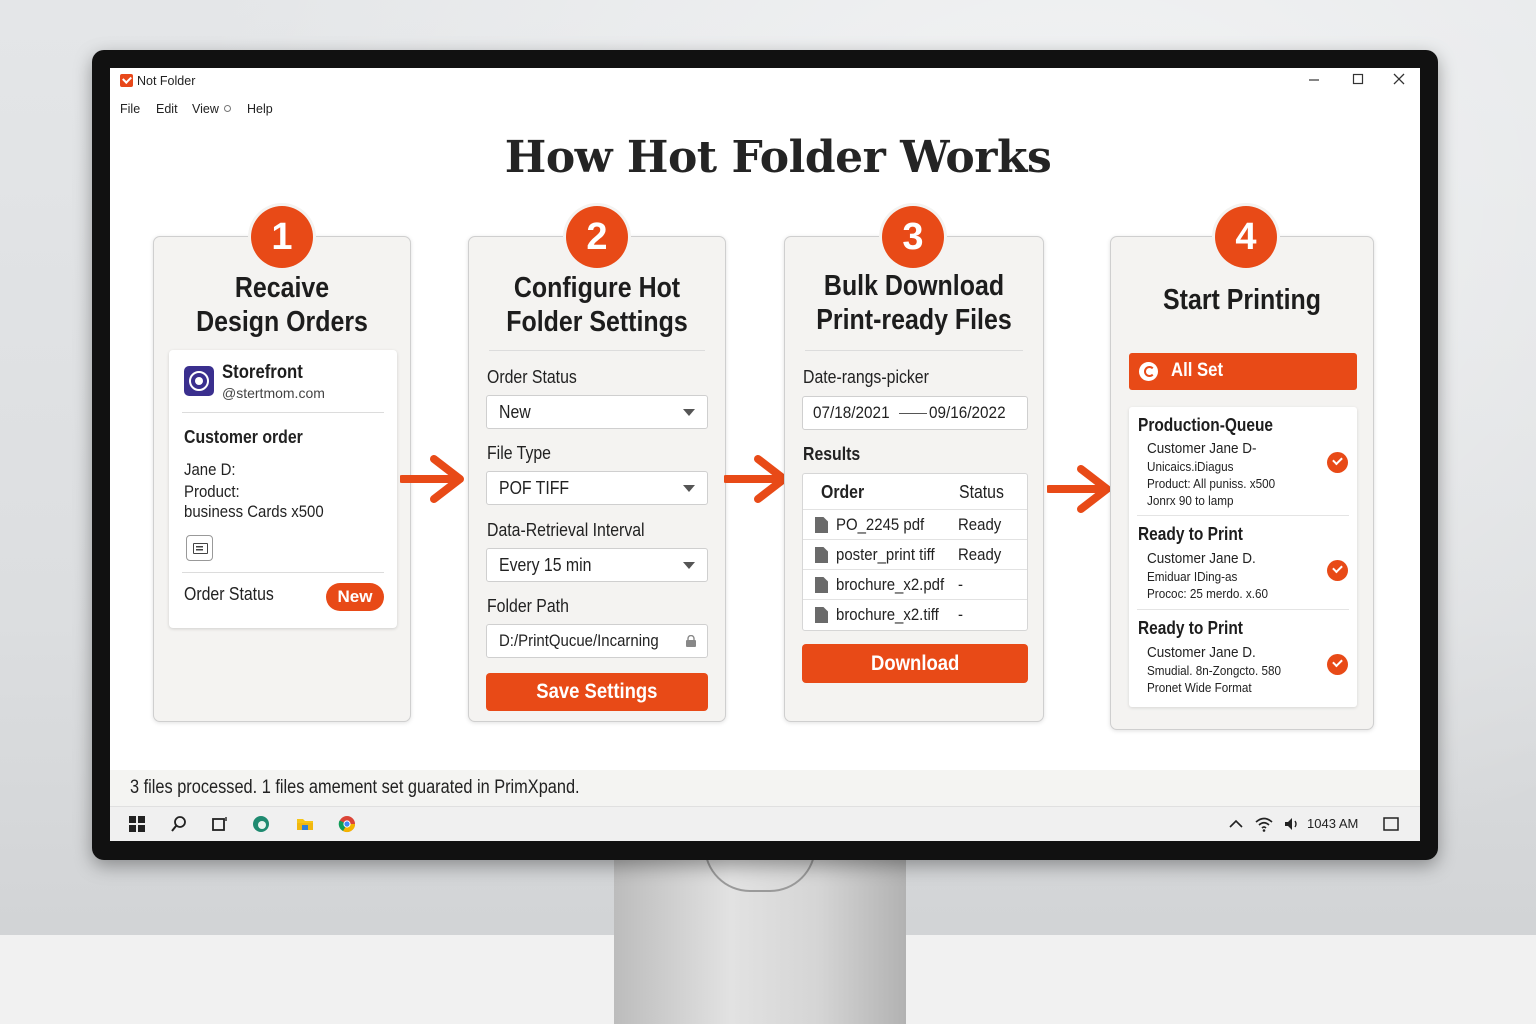  What do you see at coordinates (254, 511) in the screenshot?
I see `order-product-value: business Cards x500` at bounding box center [254, 511].